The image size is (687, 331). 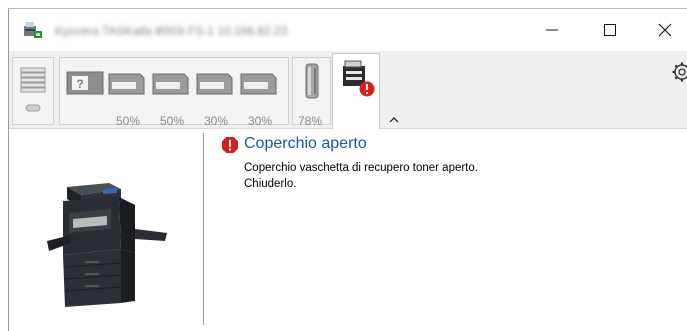 I want to click on divider, so click(x=203, y=229).